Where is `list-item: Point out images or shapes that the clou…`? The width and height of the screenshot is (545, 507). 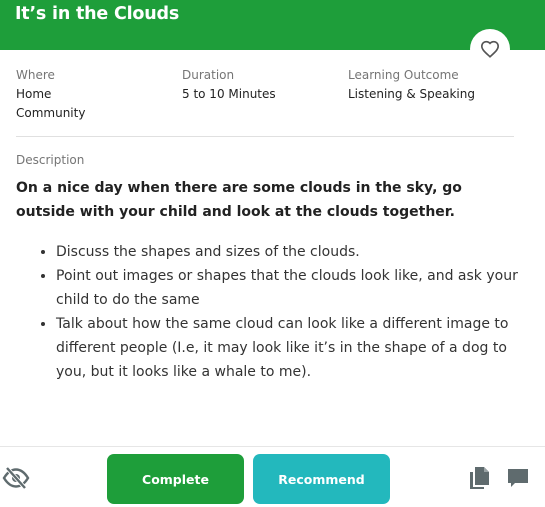
list-item: Point out images or shapes that the clou… is located at coordinates (288, 288).